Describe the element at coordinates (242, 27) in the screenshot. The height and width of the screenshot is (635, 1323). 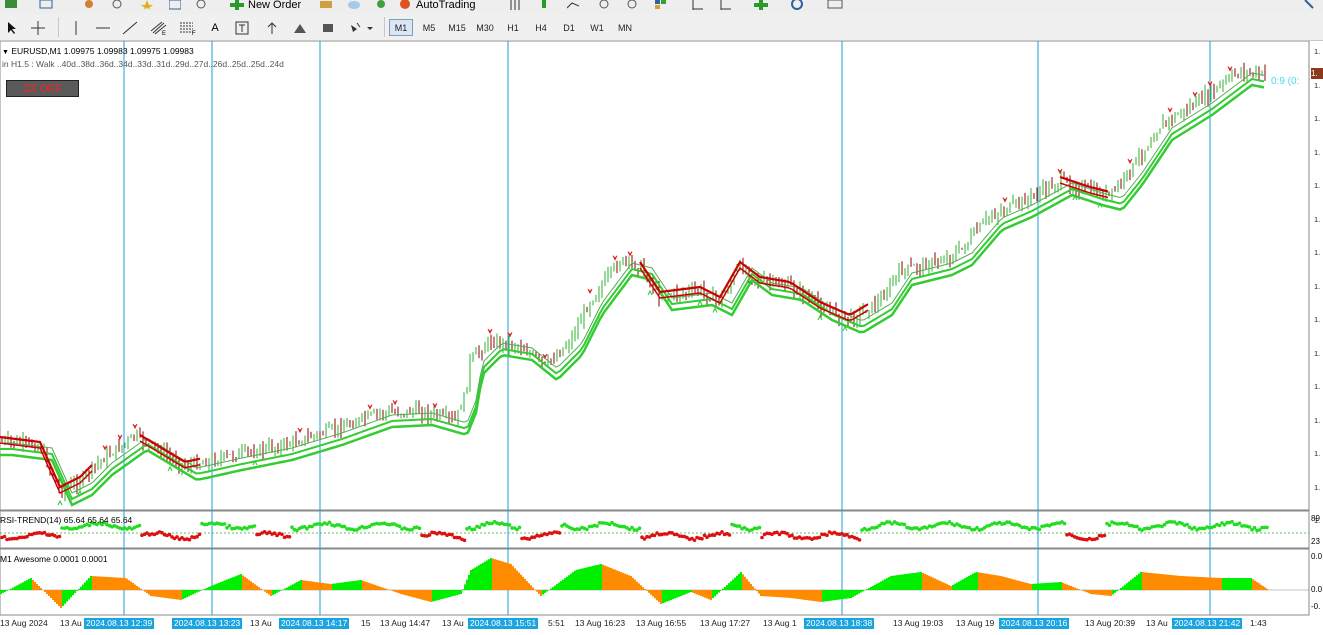
I see `text-label-icon` at that location.